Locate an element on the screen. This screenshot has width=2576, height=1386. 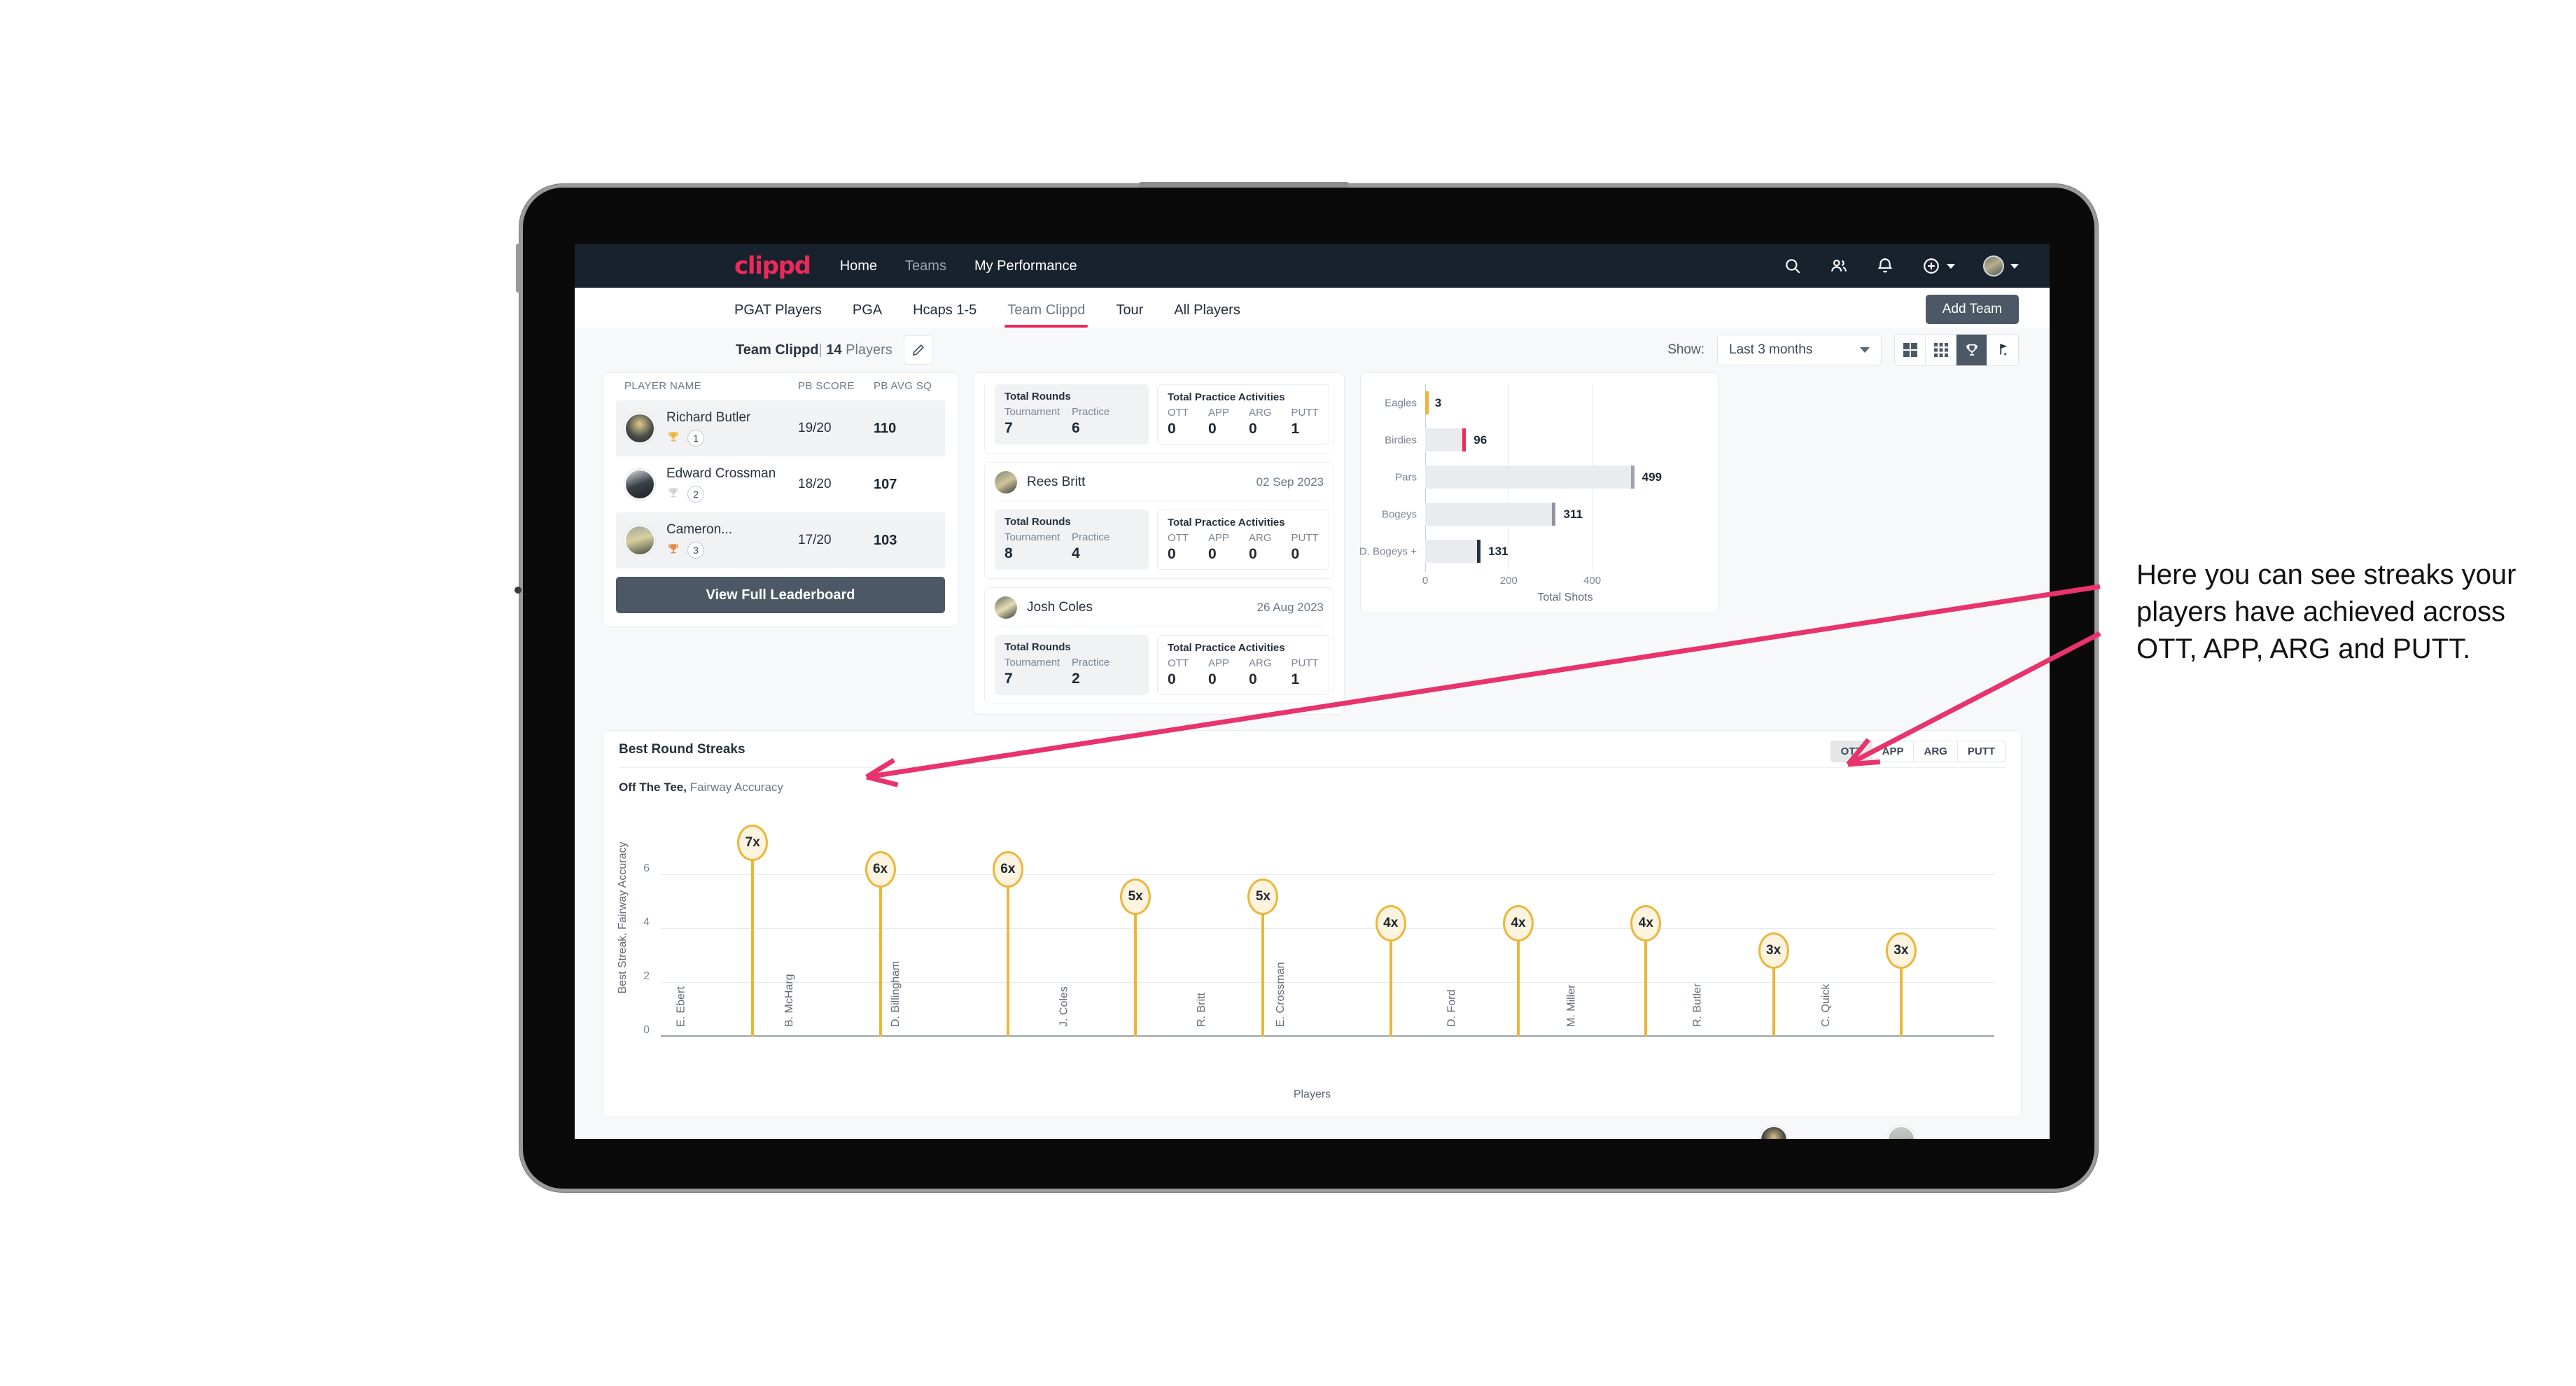
search-icon is located at coordinates (1793, 266).